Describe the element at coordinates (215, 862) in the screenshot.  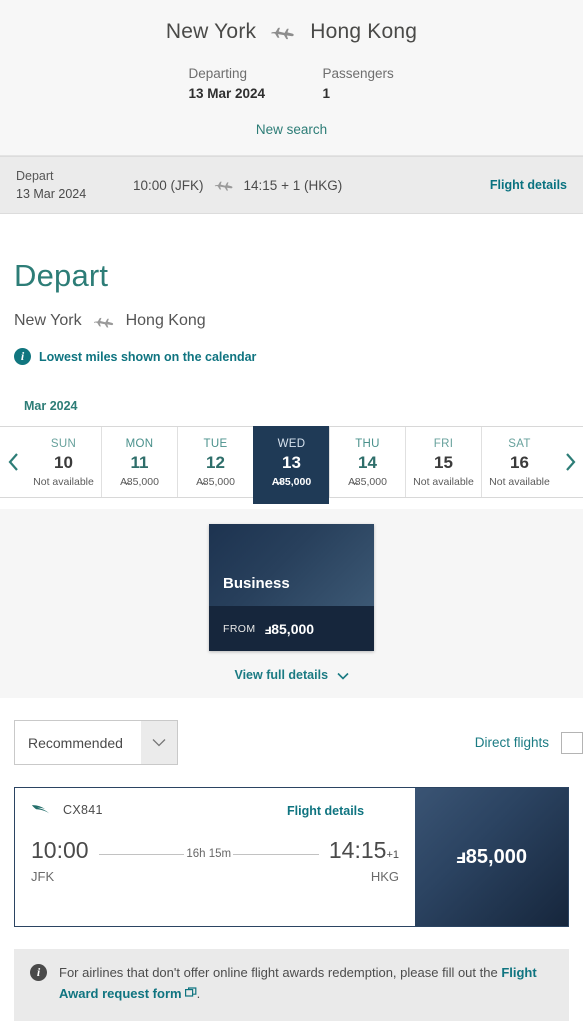
I see `flight-times: 10:00 JFK 16h 15m 14:15+1 HKG` at that location.